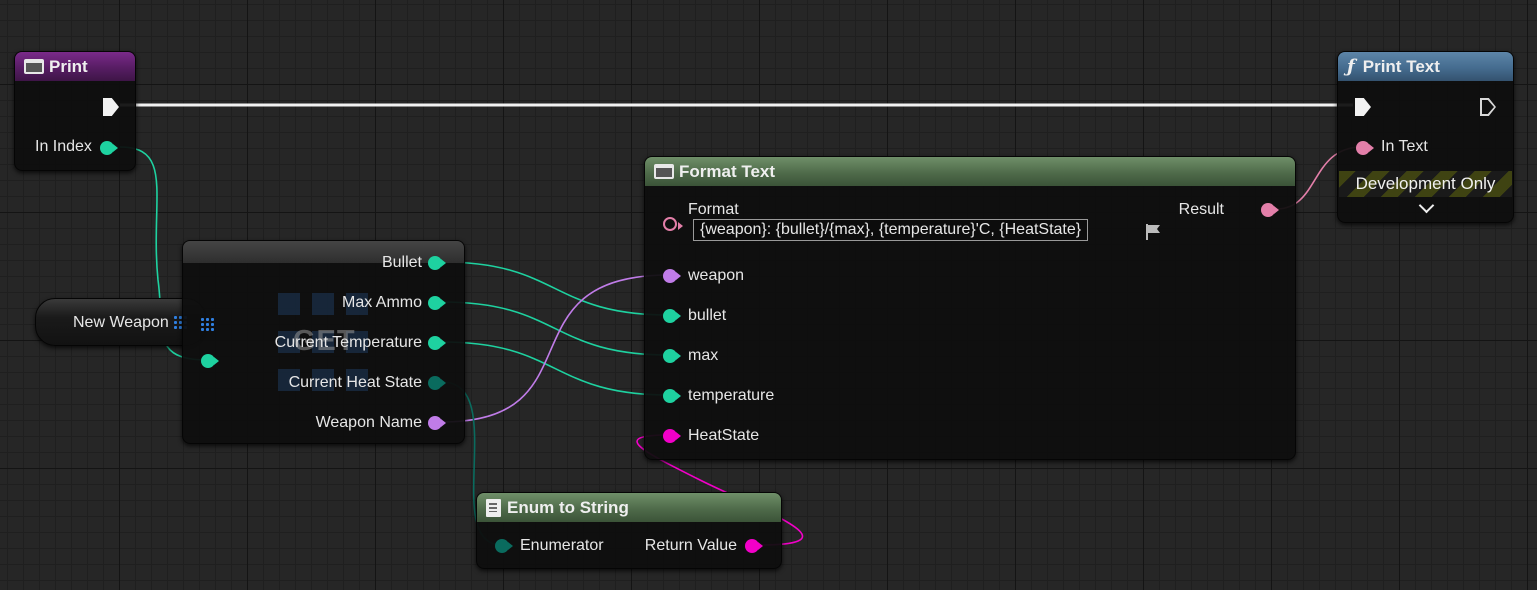  Describe the element at coordinates (437, 343) in the screenshot. I see `current-temperature-out-pin` at that location.